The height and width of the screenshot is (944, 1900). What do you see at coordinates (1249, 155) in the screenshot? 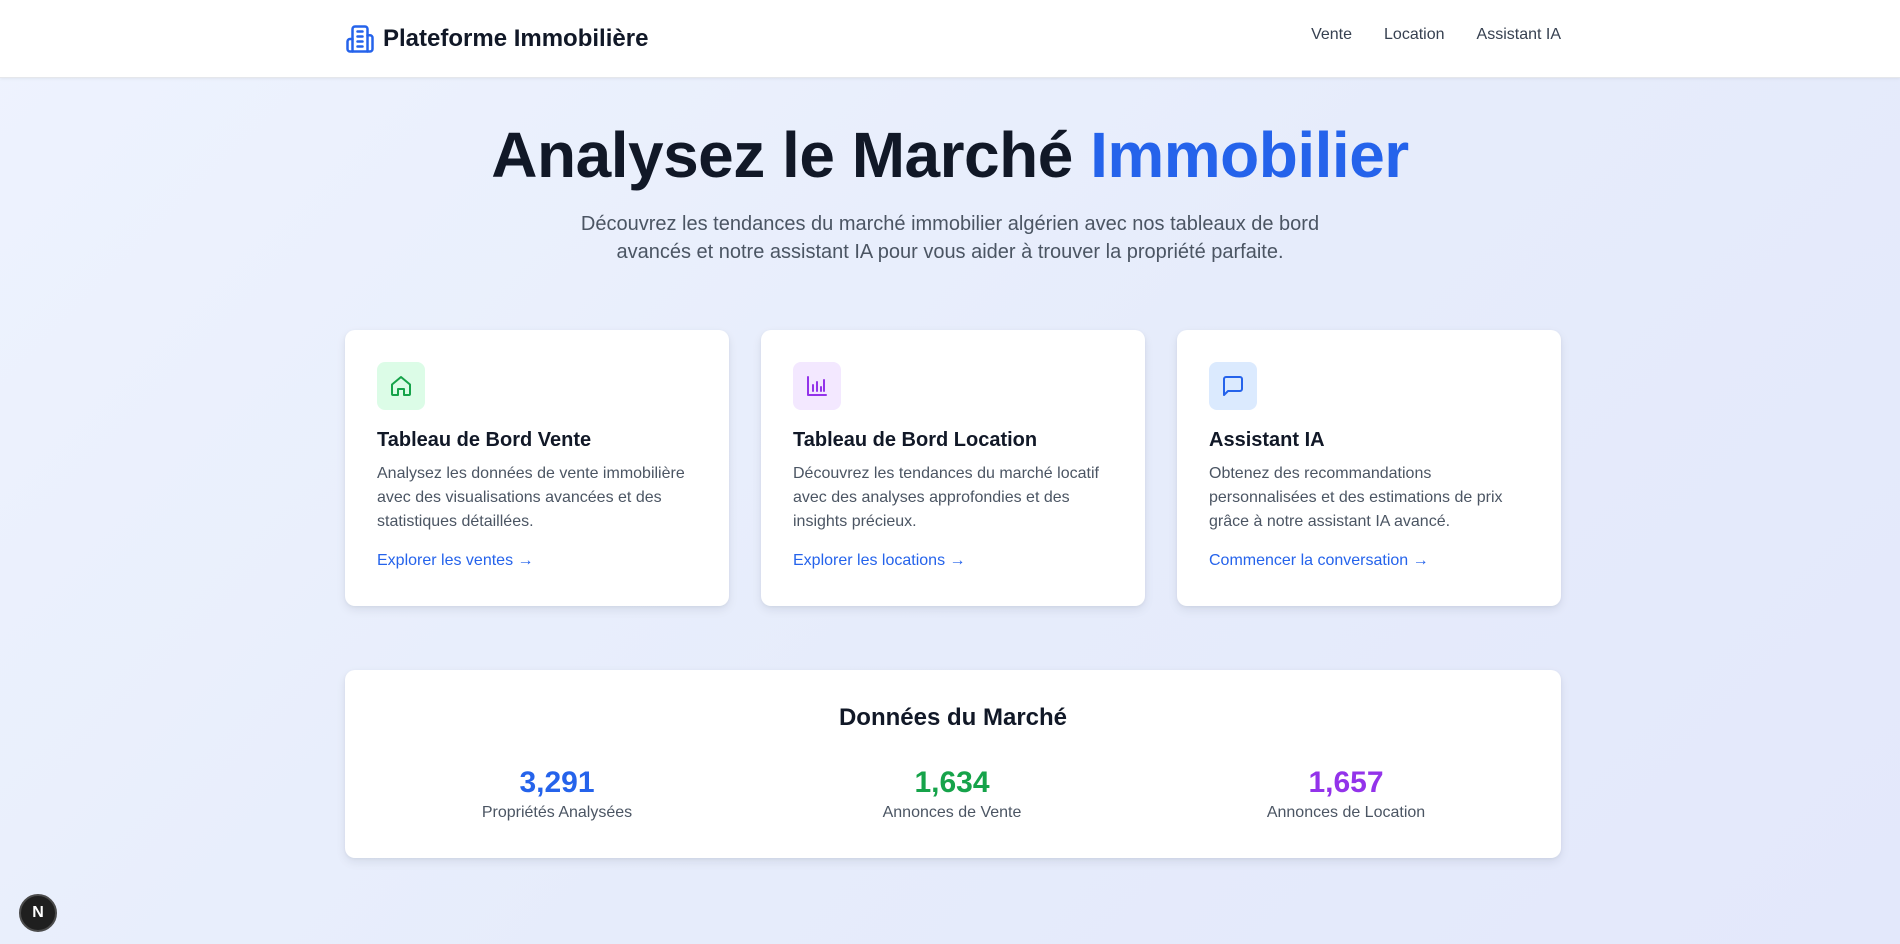
I see `hero-title-accent: Immobilier` at bounding box center [1249, 155].